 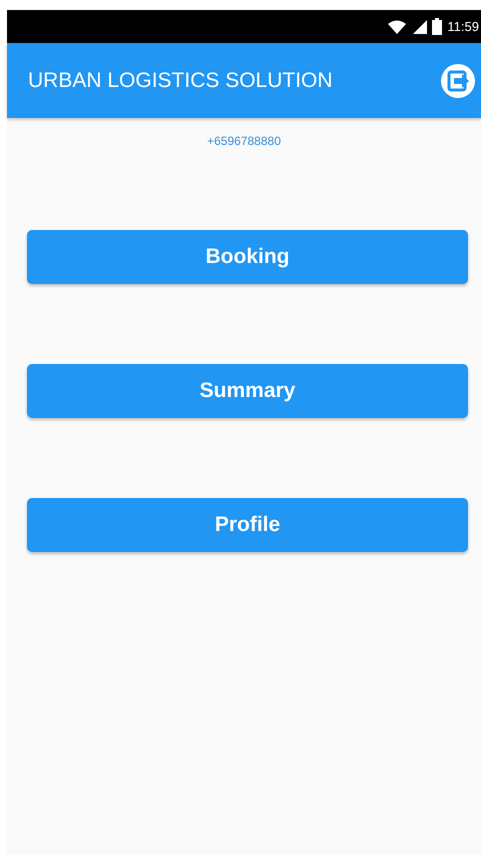 What do you see at coordinates (247, 257) in the screenshot?
I see `booking-button: Booking` at bounding box center [247, 257].